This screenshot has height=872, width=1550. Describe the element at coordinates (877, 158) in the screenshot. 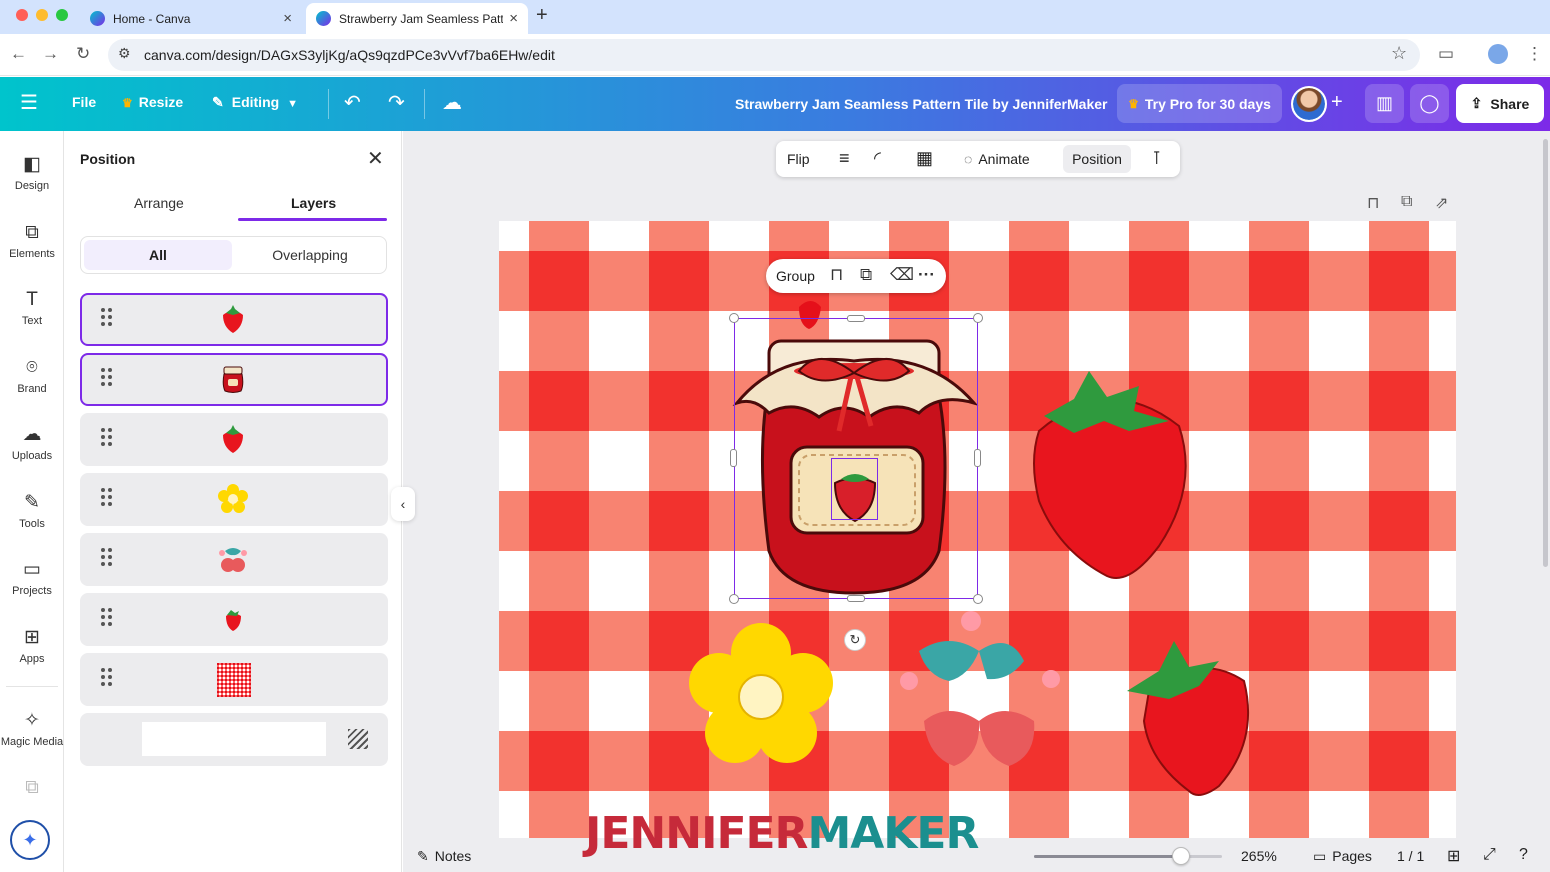

I see `corner-rounding-icon: ◜` at that location.